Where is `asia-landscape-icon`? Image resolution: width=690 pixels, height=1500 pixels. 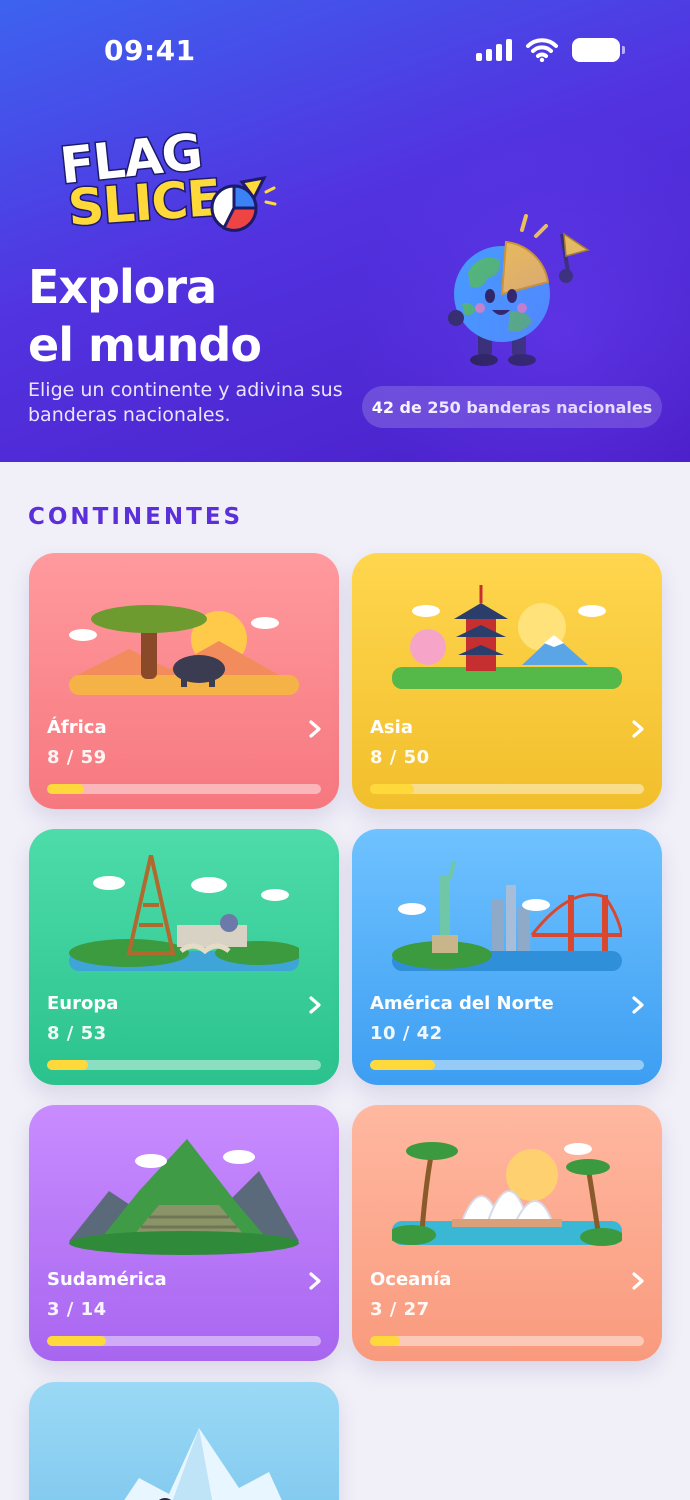 asia-landscape-icon is located at coordinates (507, 637).